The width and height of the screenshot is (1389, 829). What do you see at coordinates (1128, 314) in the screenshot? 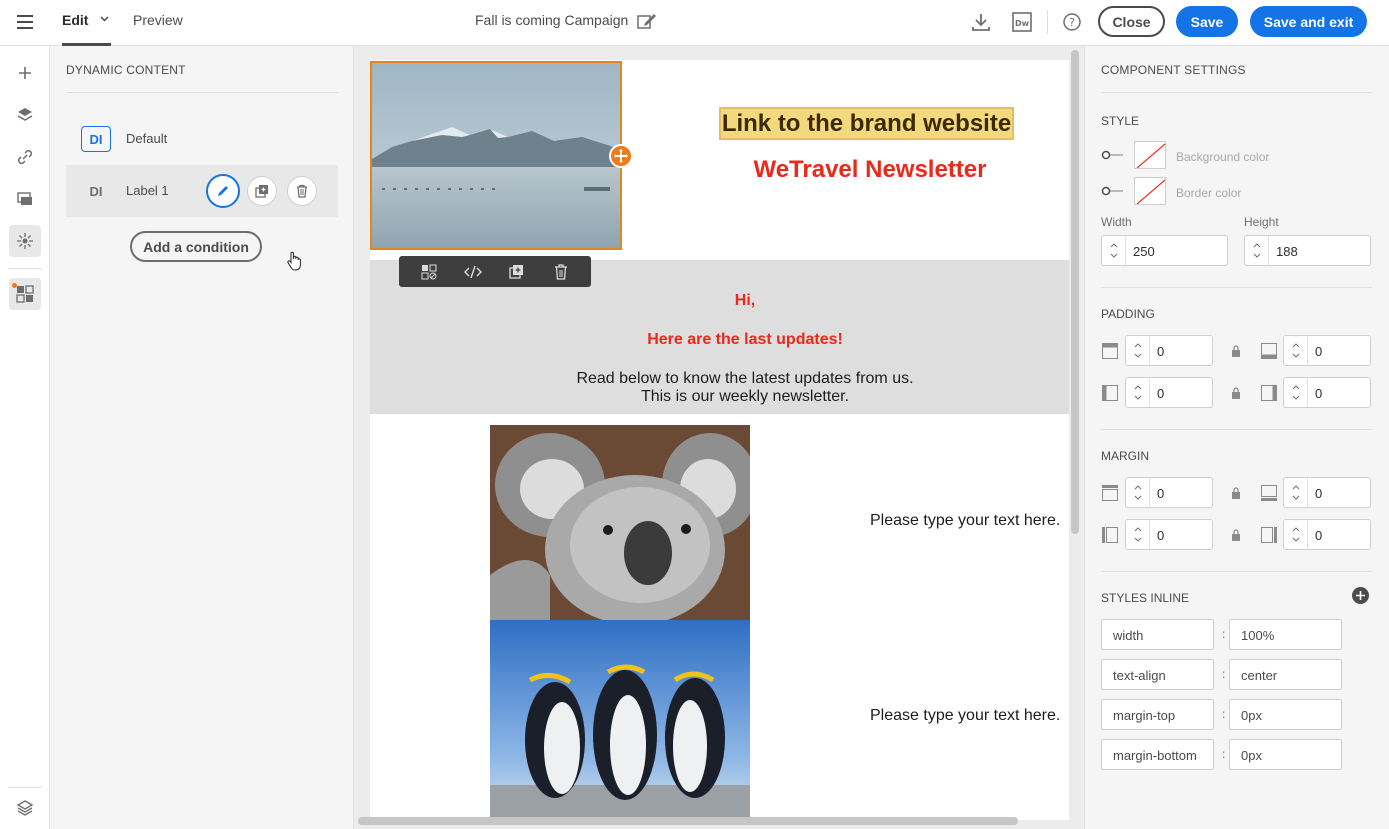
I see `padding-heading: PADDING` at bounding box center [1128, 314].